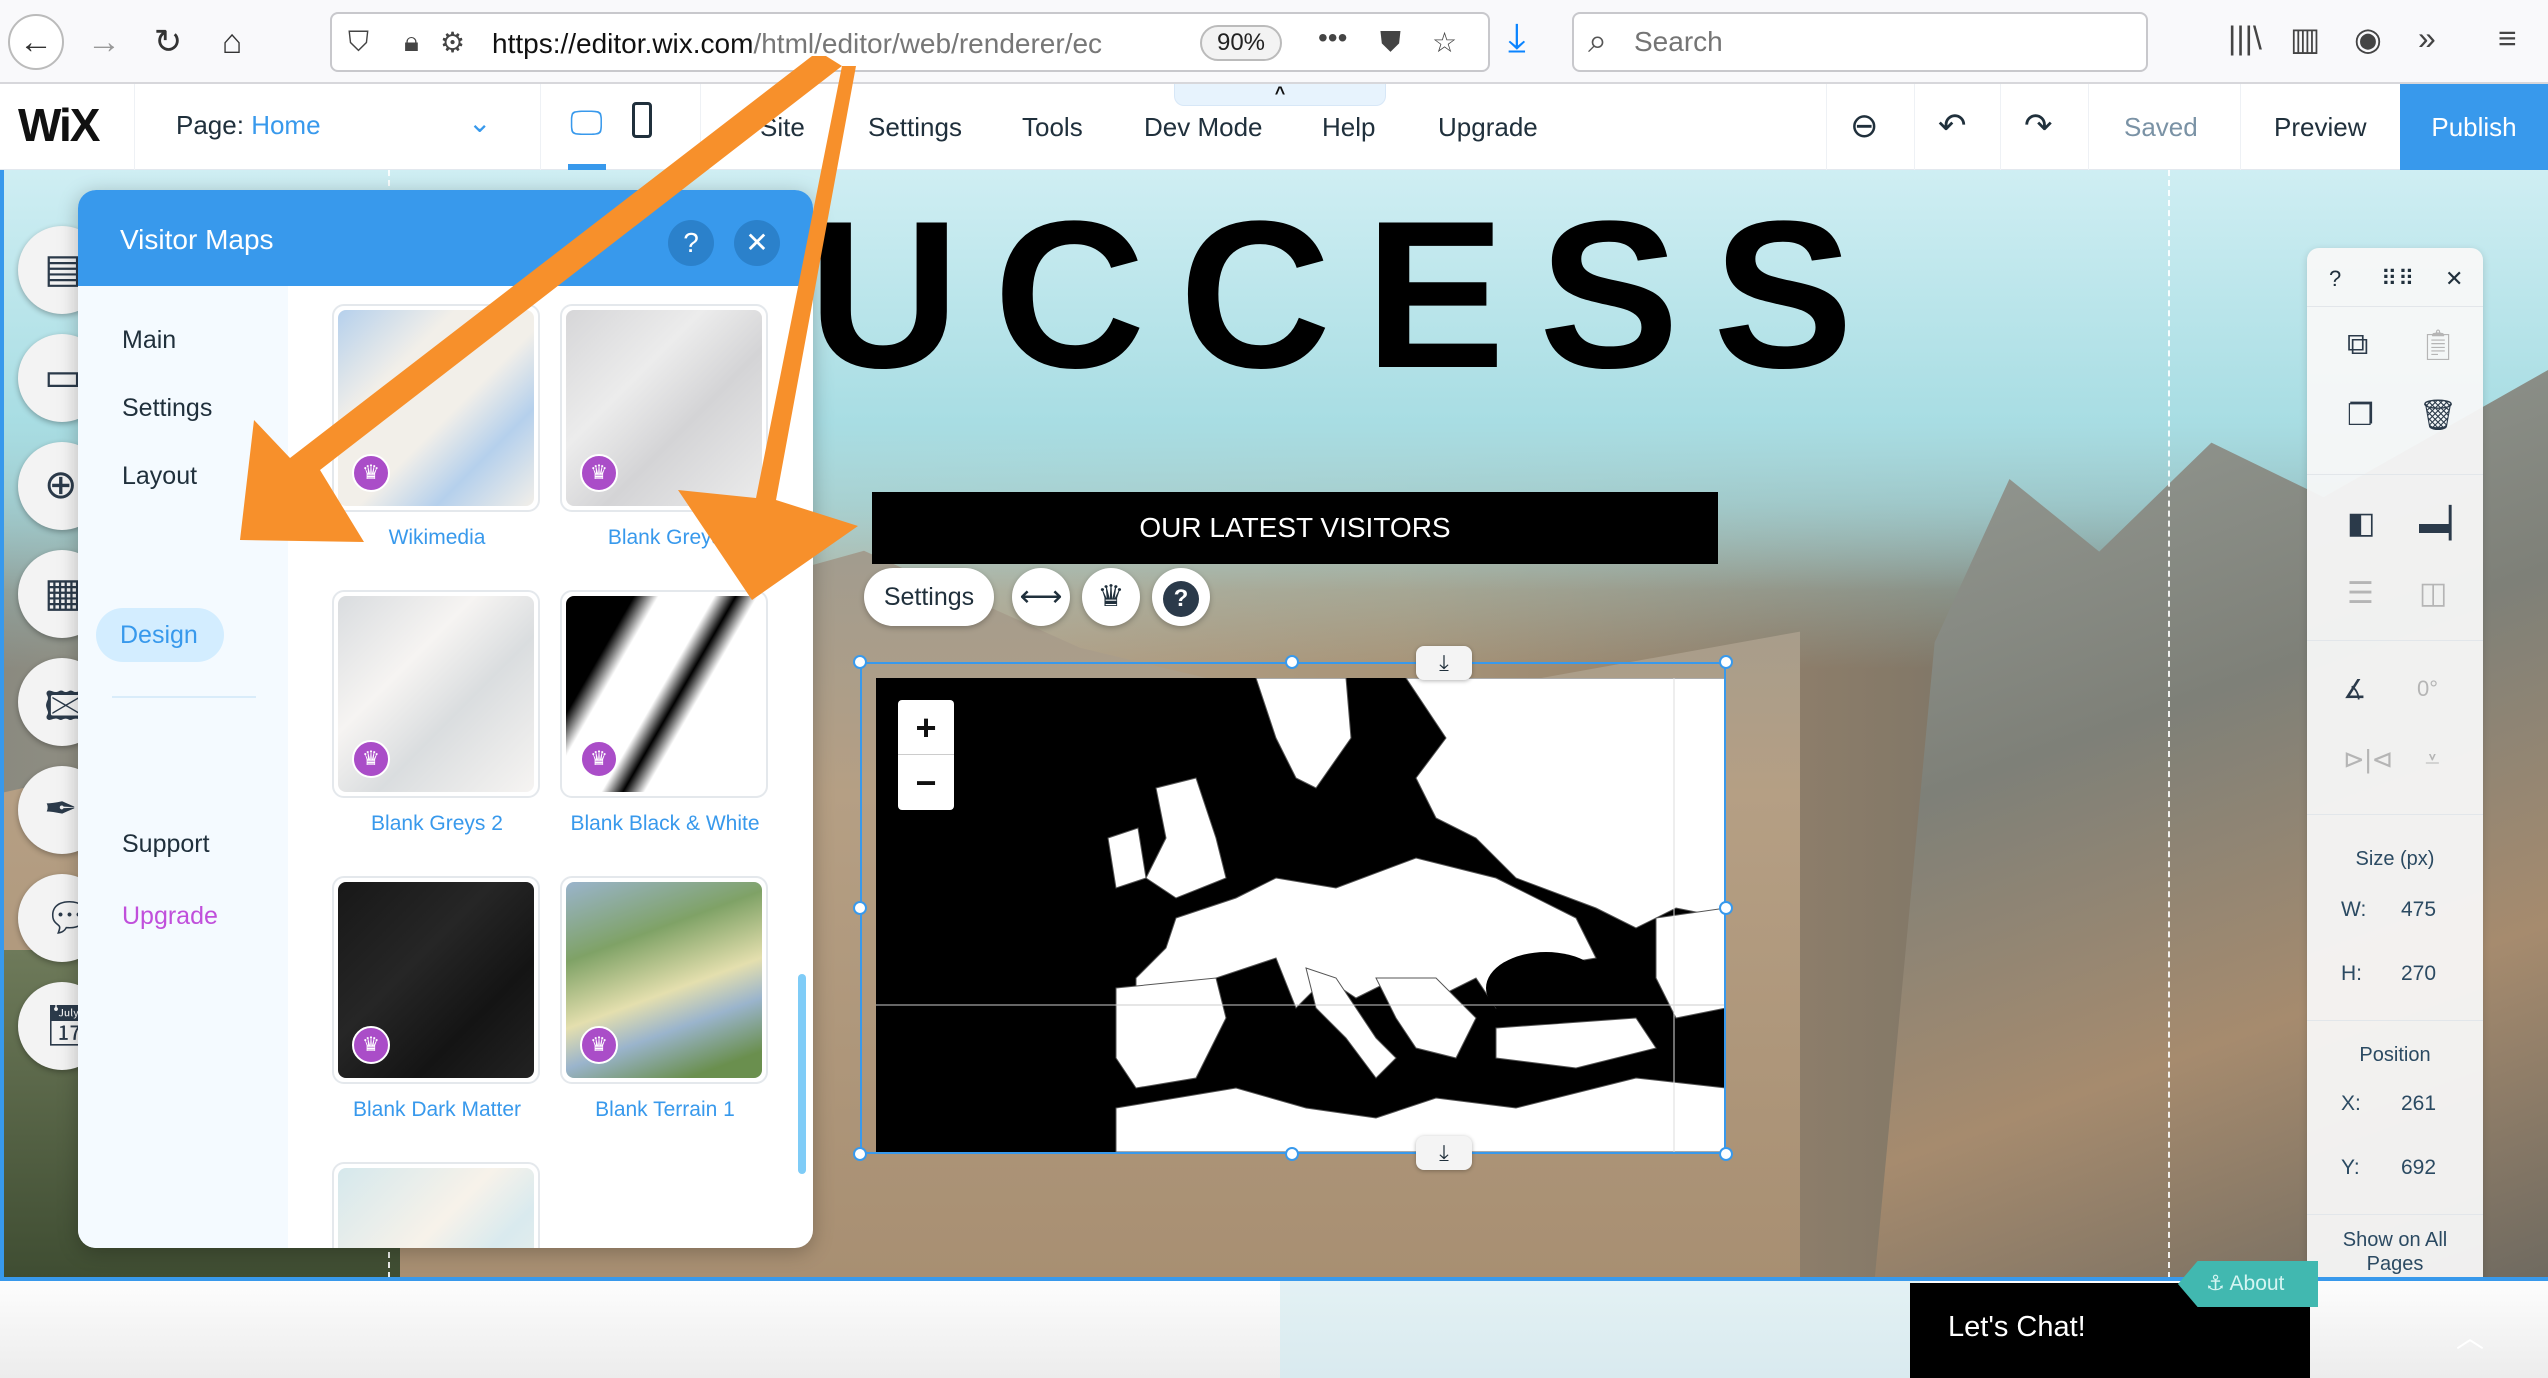  What do you see at coordinates (665, 538) in the screenshot?
I see `theme-label: Blank Greys` at bounding box center [665, 538].